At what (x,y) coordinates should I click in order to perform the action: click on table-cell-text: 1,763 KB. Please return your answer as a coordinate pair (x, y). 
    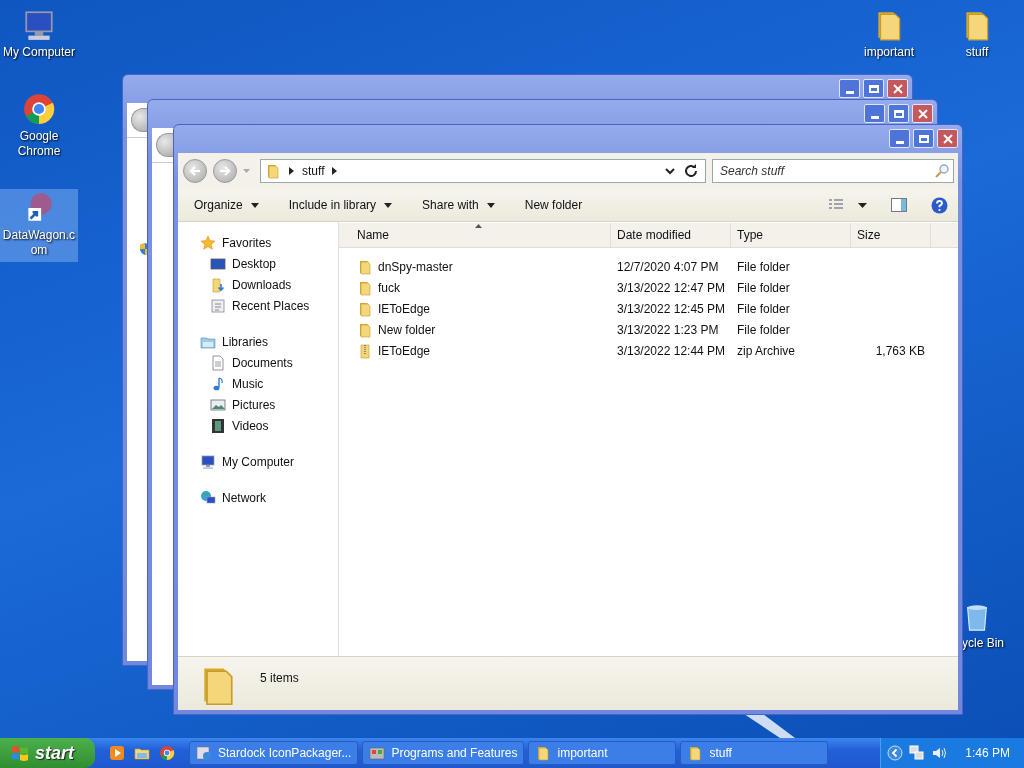
    Looking at the image, I should click on (900, 350).